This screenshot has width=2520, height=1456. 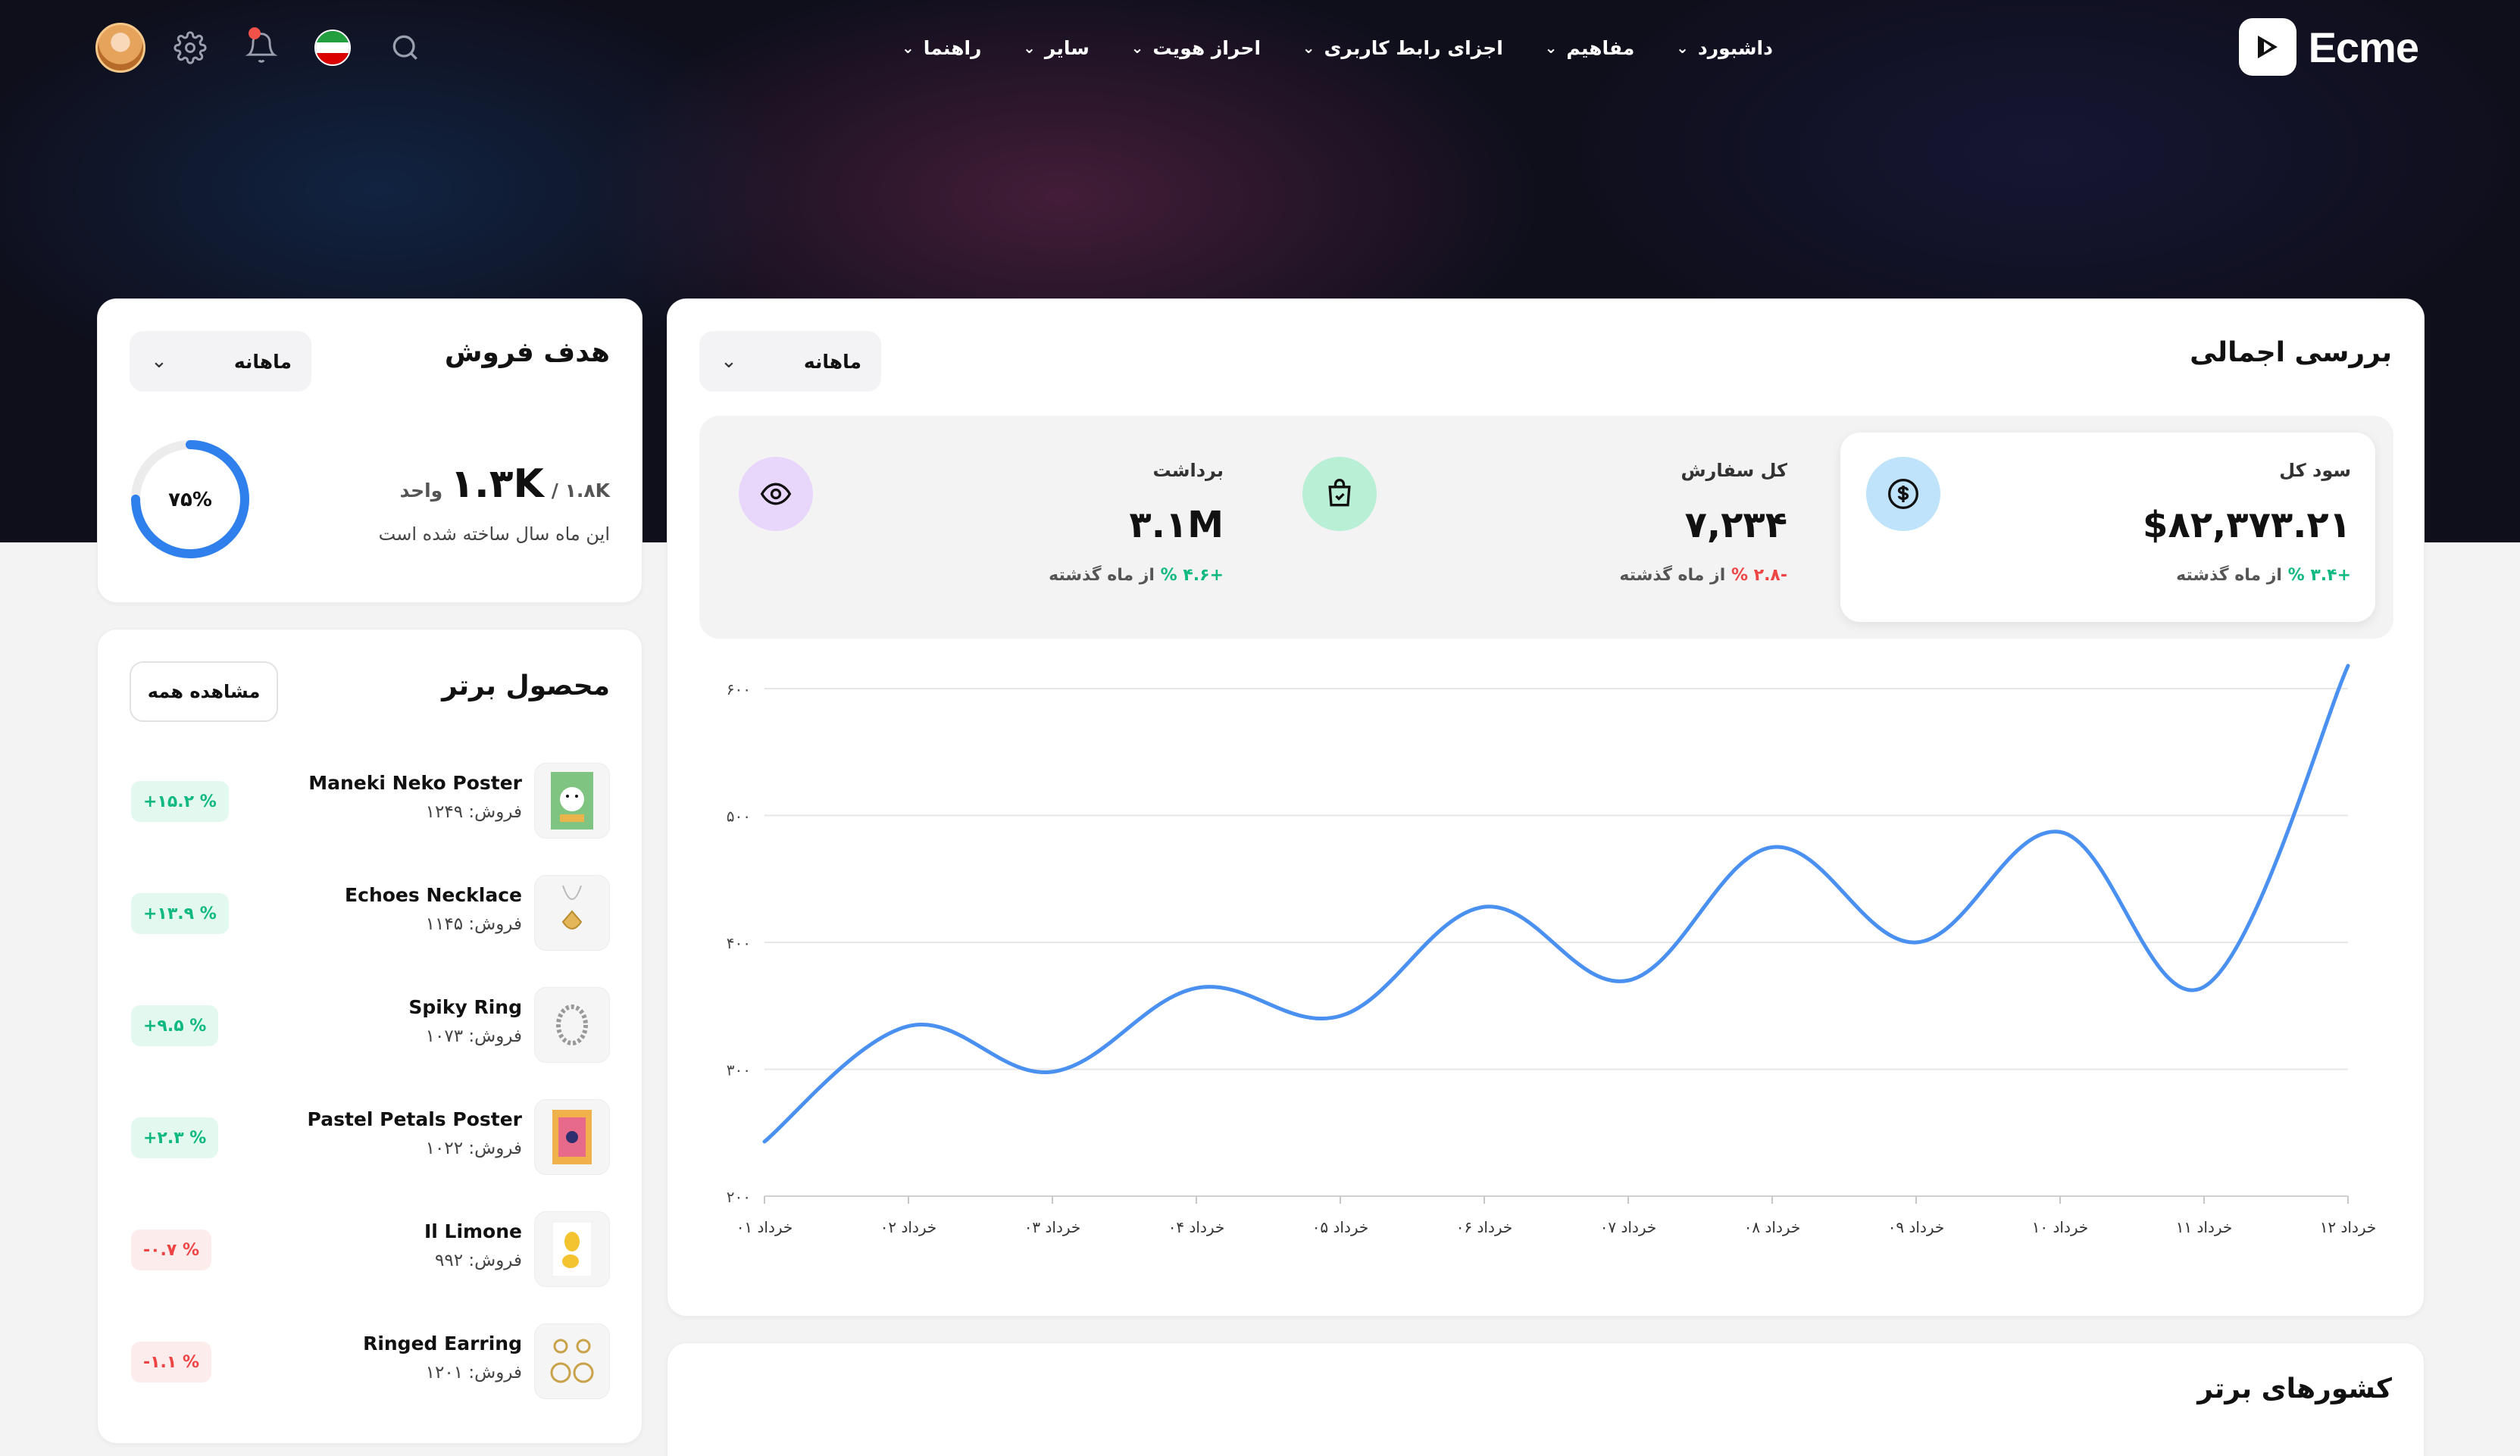 I want to click on stat-delta: +۴.۶ % از ماه گذشته, so click(x=1136, y=575).